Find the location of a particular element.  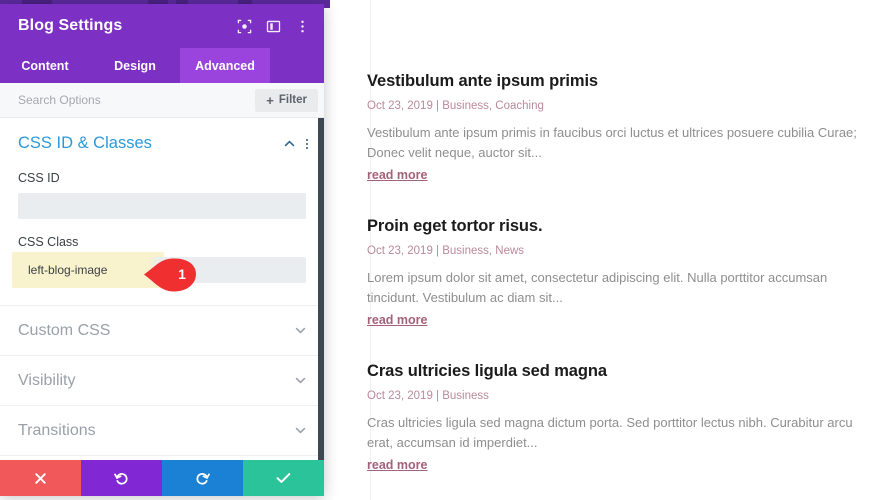

panel-header: Blog Settings is located at coordinates (162, 26).